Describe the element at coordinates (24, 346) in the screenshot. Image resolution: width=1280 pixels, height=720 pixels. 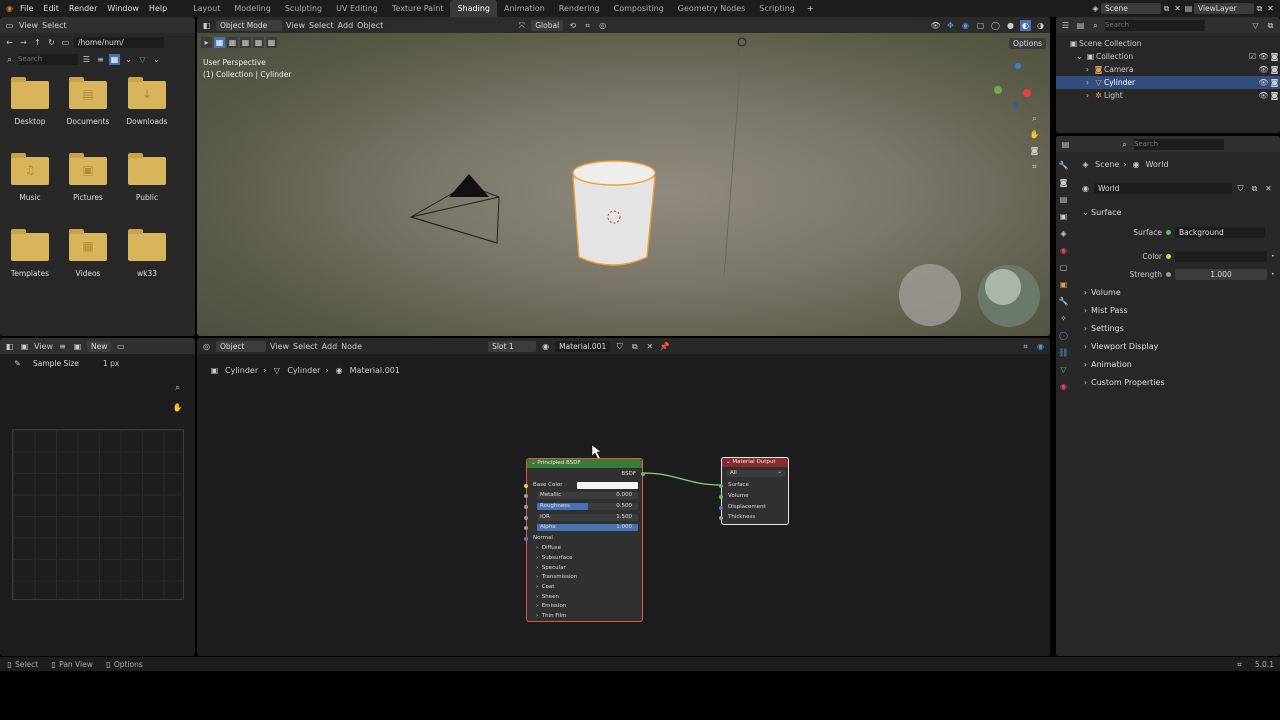
I see `mode-icon: ▣` at that location.